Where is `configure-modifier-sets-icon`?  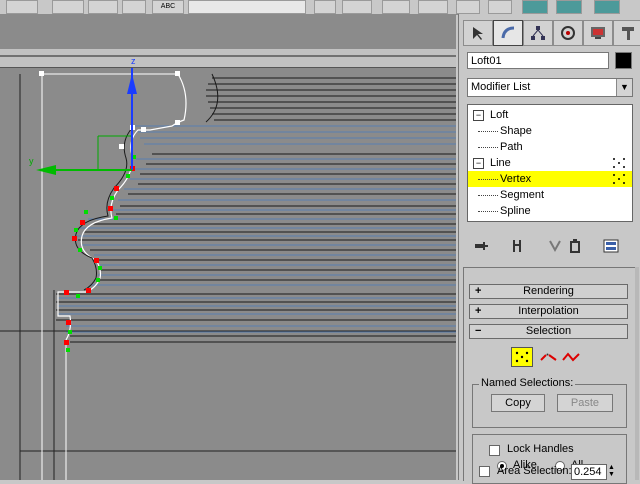 configure-modifier-sets-icon is located at coordinates (611, 246).